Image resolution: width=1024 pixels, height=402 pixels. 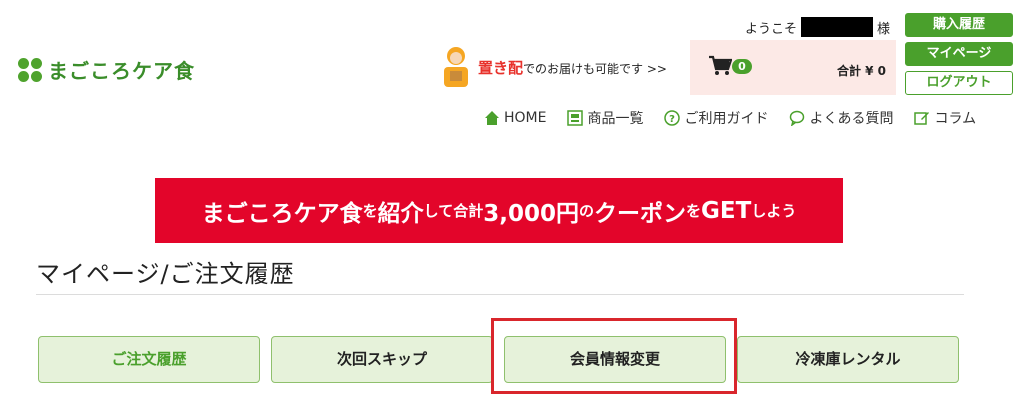 What do you see at coordinates (400, 213) in the screenshot?
I see `banner-refer: 紹介` at bounding box center [400, 213].